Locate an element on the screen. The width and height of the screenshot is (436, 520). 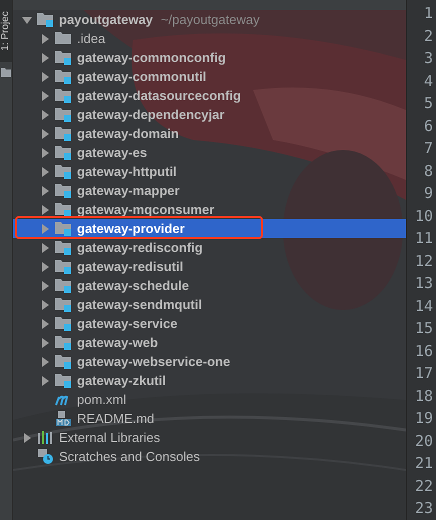
line-number: 23 is located at coordinates (423, 508).